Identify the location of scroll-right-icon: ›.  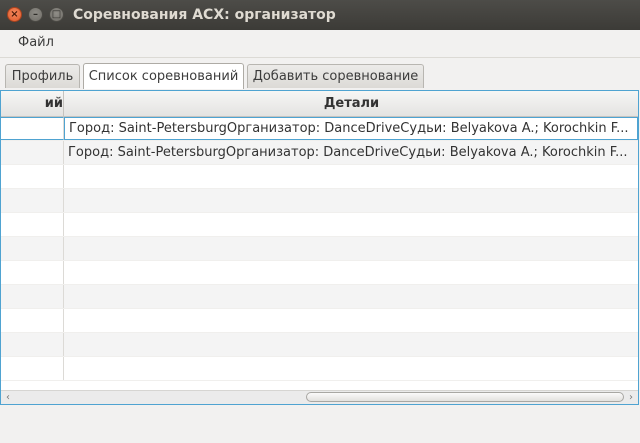
(631, 397).